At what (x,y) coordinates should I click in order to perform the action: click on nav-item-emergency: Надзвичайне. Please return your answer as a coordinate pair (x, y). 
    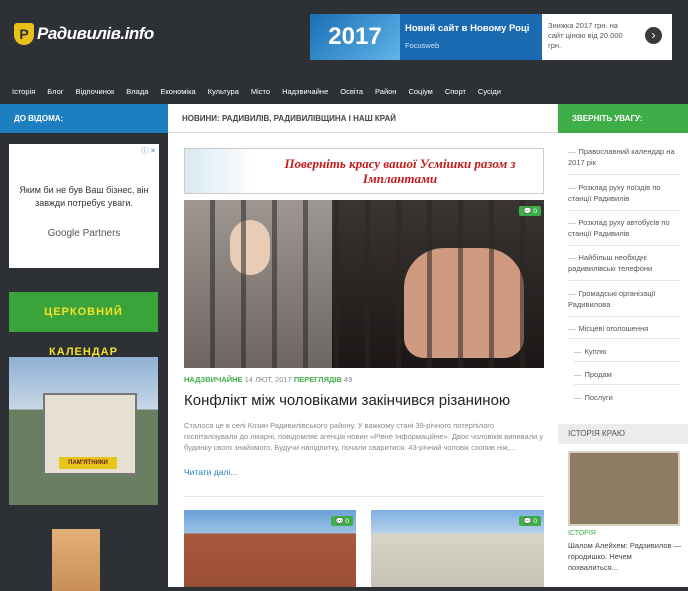
    Looking at the image, I should click on (305, 91).